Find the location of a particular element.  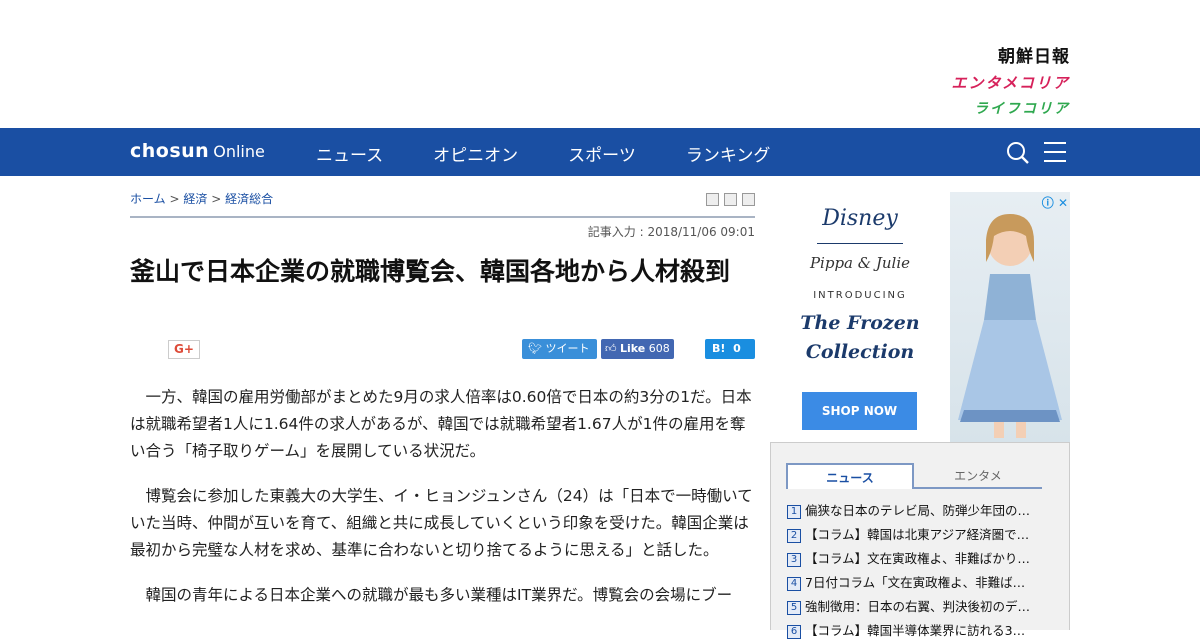

back-icon is located at coordinates (748, 199).